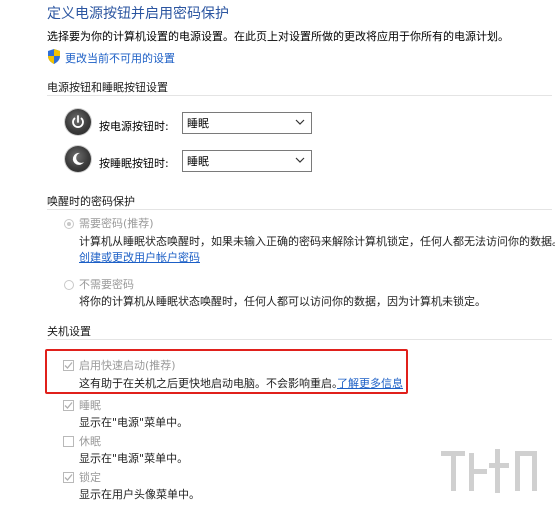 This screenshot has width=555, height=510. What do you see at coordinates (68, 441) in the screenshot?
I see `hibernate-checkbox` at bounding box center [68, 441].